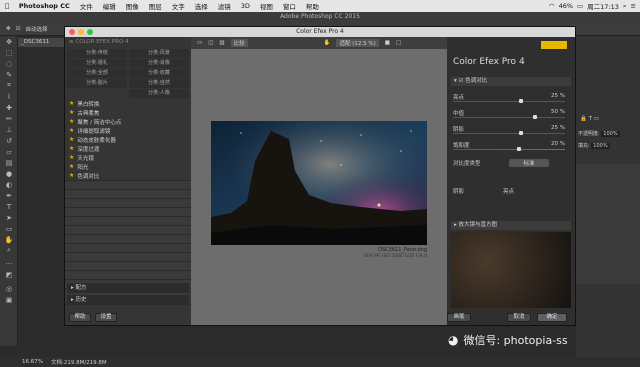  What do you see at coordinates (128, 121) in the screenshot?
I see `filter-item: ★ 聚焦 / 简洁中心点` at bounding box center [128, 121].